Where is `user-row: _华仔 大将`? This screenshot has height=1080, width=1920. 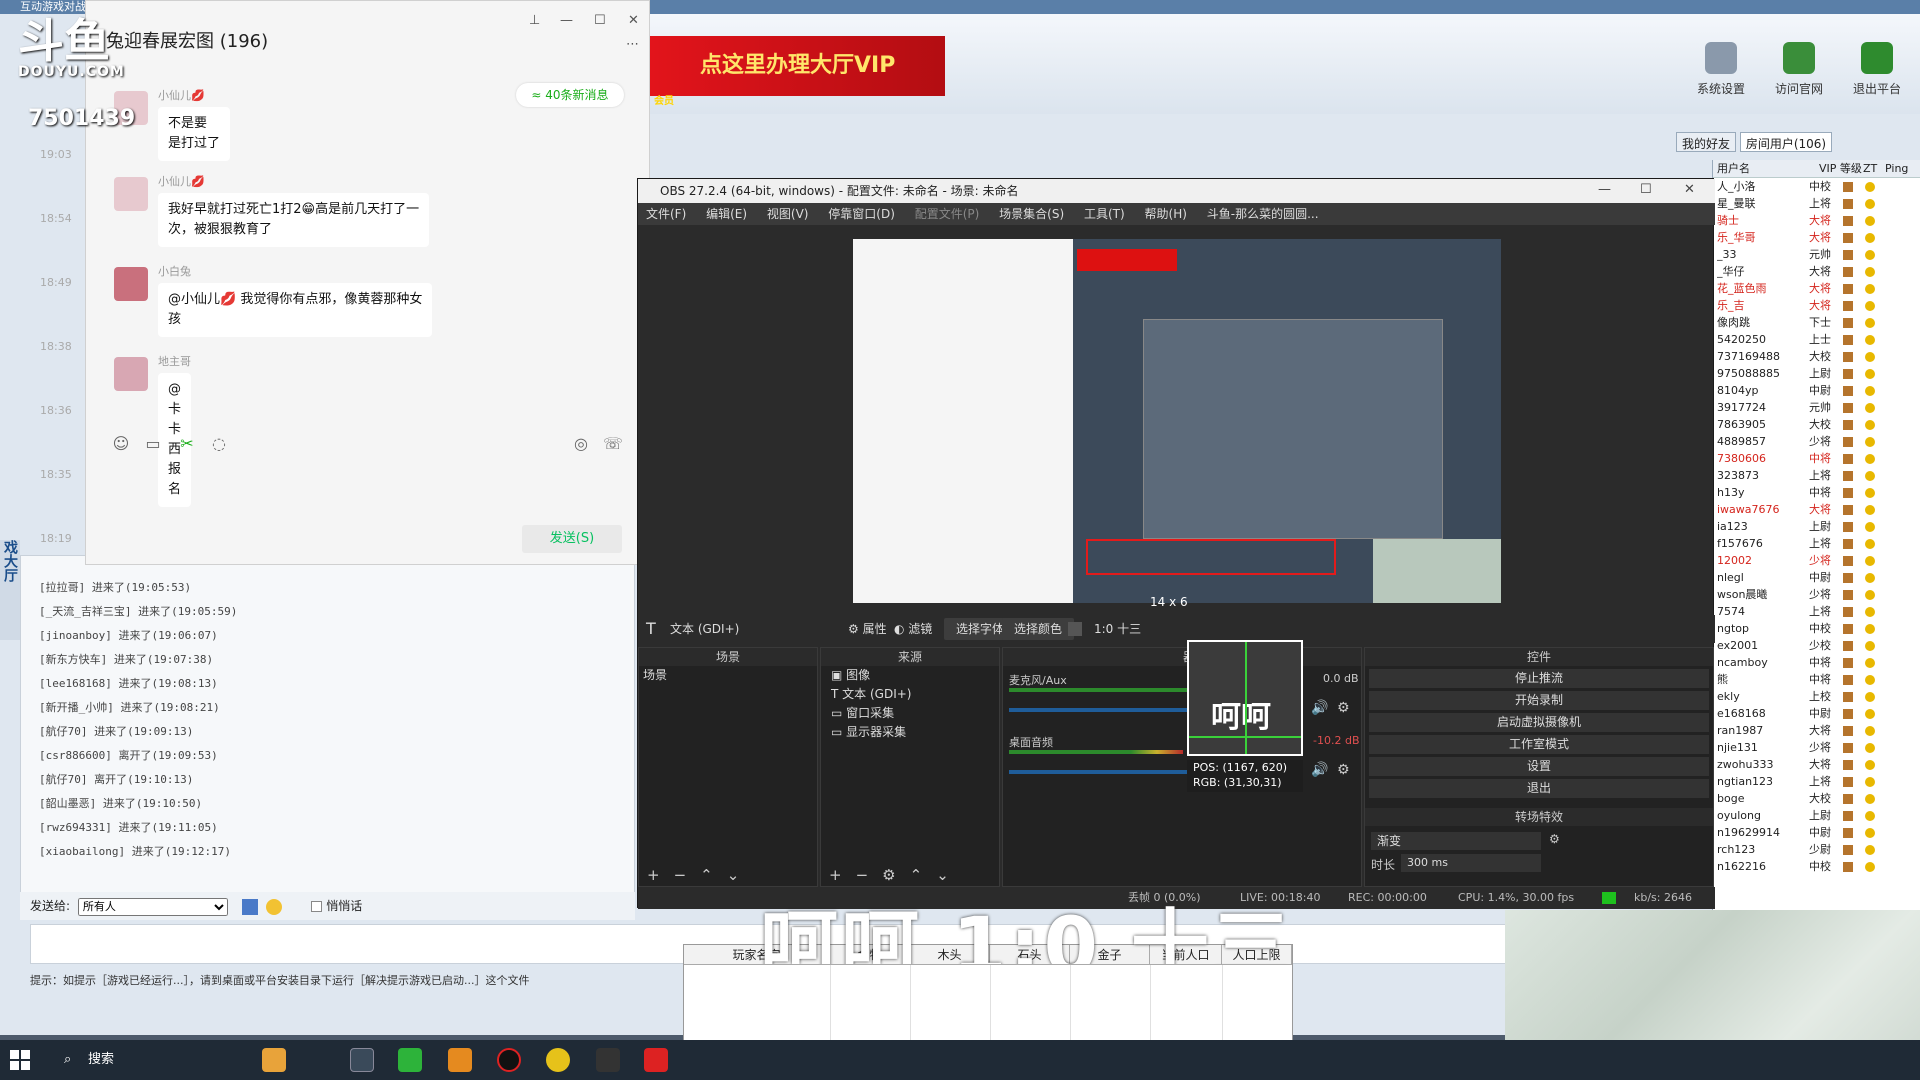 user-row: _华仔 大将 is located at coordinates (1816, 271).